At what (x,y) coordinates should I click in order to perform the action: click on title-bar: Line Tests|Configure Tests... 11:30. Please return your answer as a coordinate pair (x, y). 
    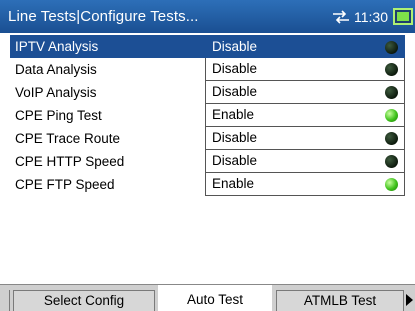
    Looking at the image, I should click on (207, 16).